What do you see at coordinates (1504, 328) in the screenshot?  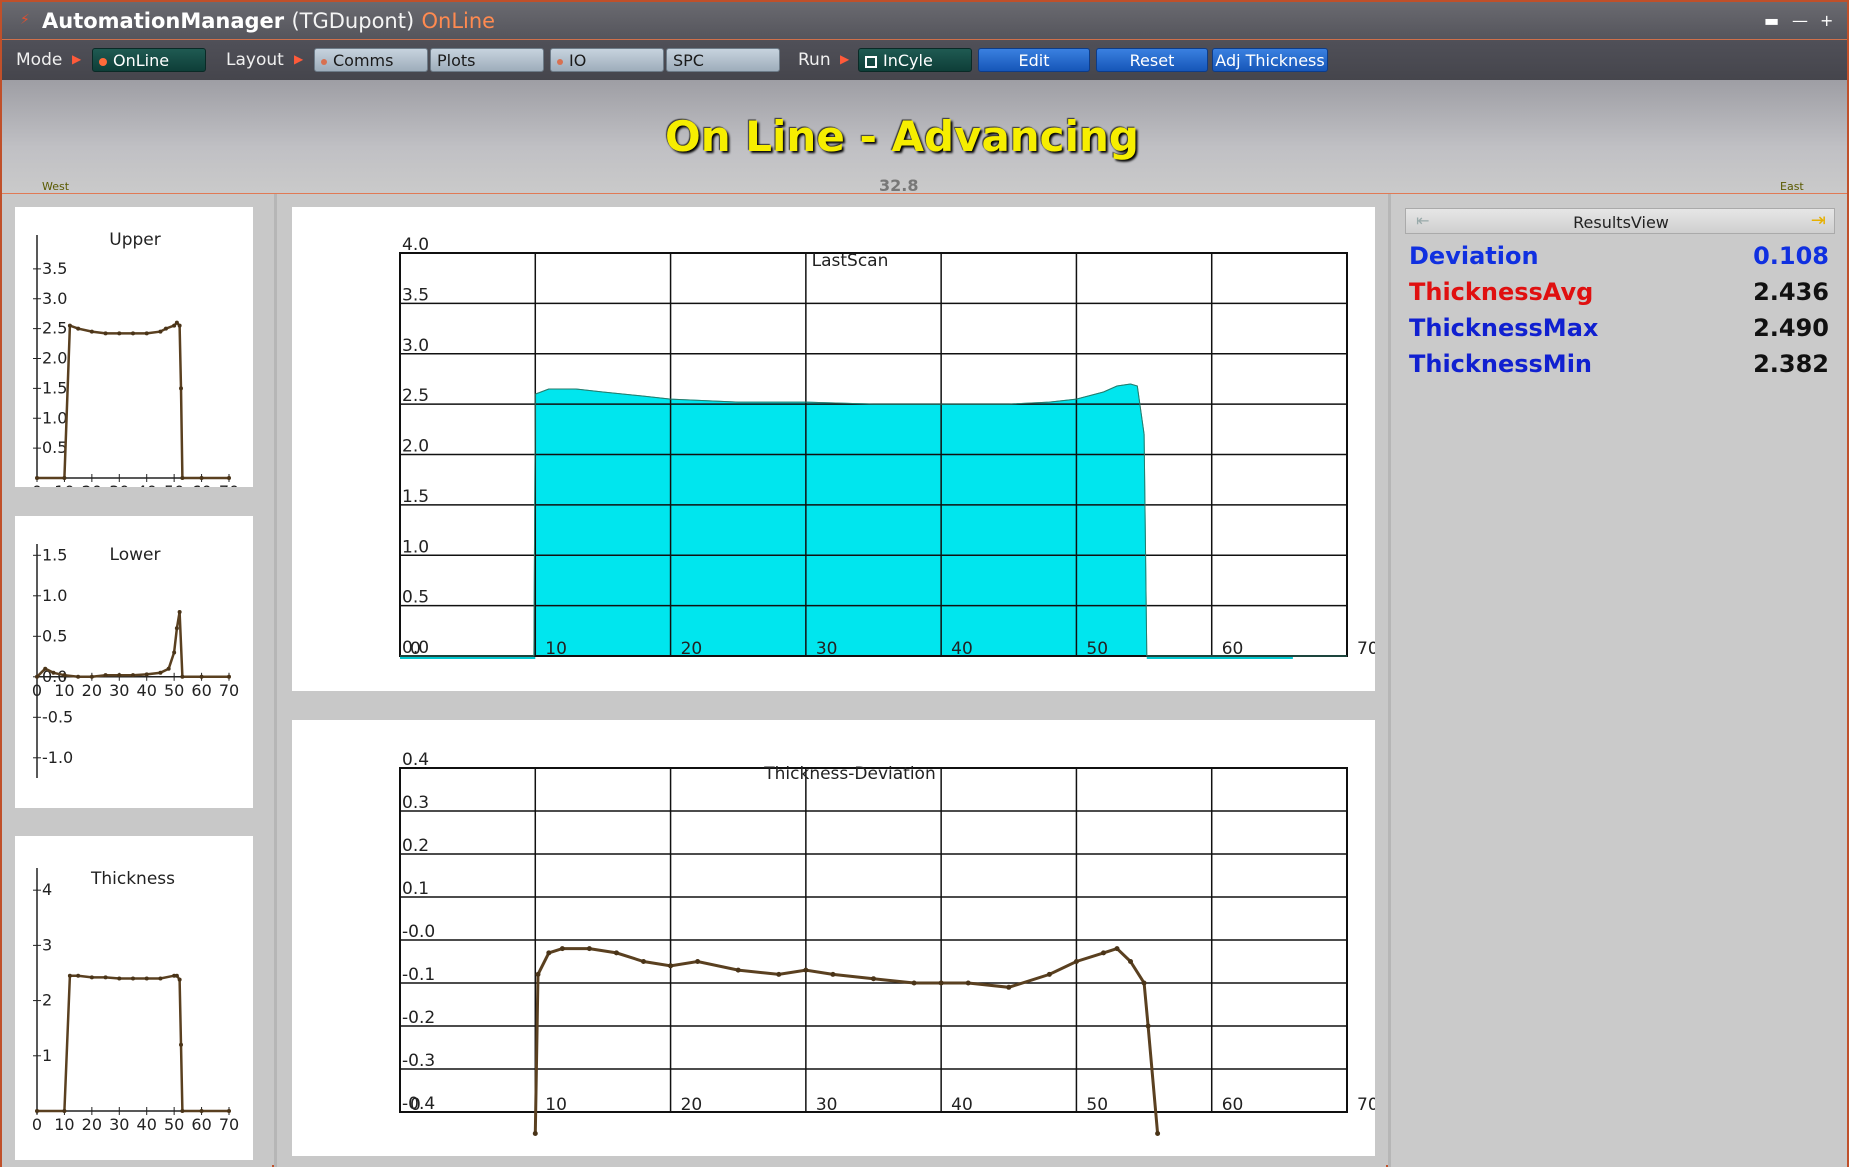 I see `result-name: ThicknessMax` at bounding box center [1504, 328].